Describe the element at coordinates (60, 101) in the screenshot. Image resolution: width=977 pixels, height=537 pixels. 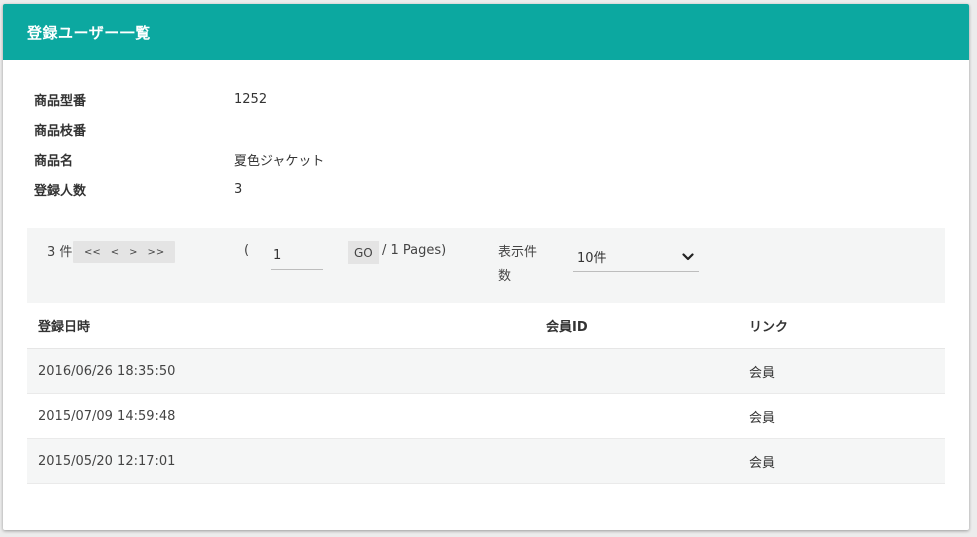
I see `info-label: 商品型番` at that location.